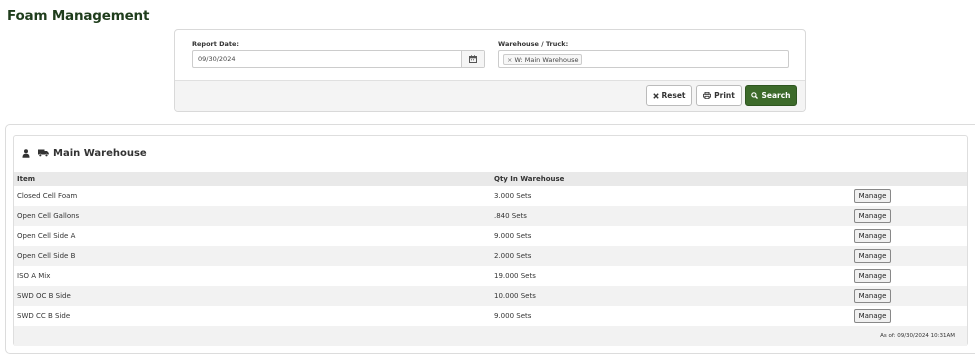 The width and height of the screenshot is (975, 354). I want to click on search-button: Search, so click(771, 95).